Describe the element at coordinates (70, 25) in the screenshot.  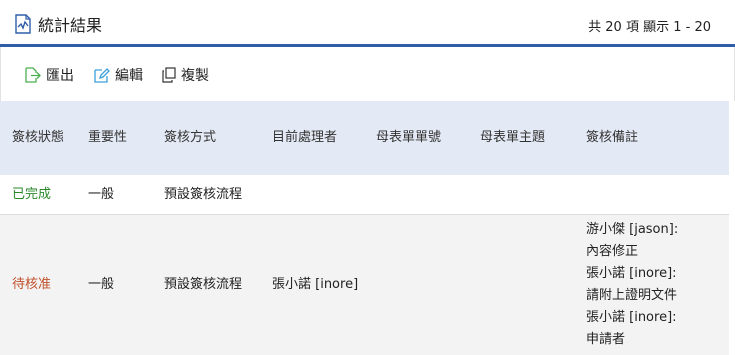
I see `page-title: 統計結果` at that location.